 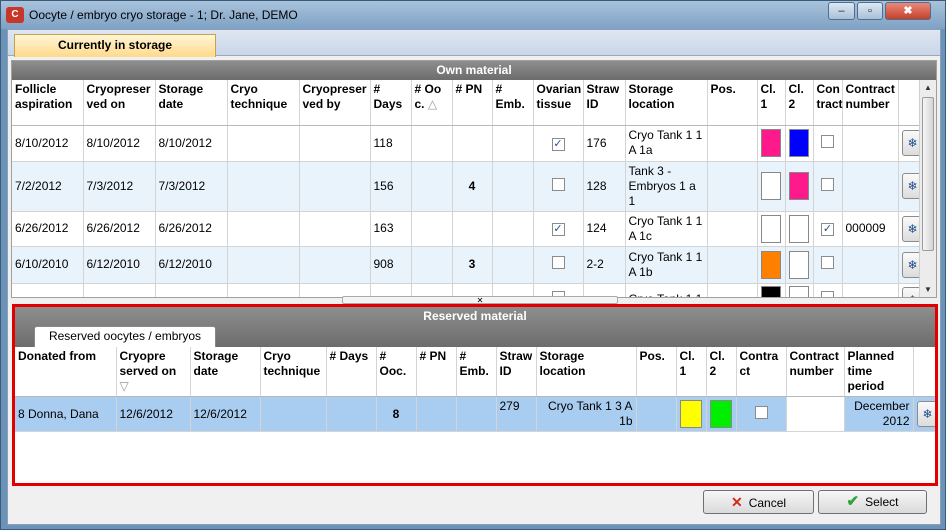 I want to click on cell-ovarian-tissue: ✓, so click(x=558, y=143).